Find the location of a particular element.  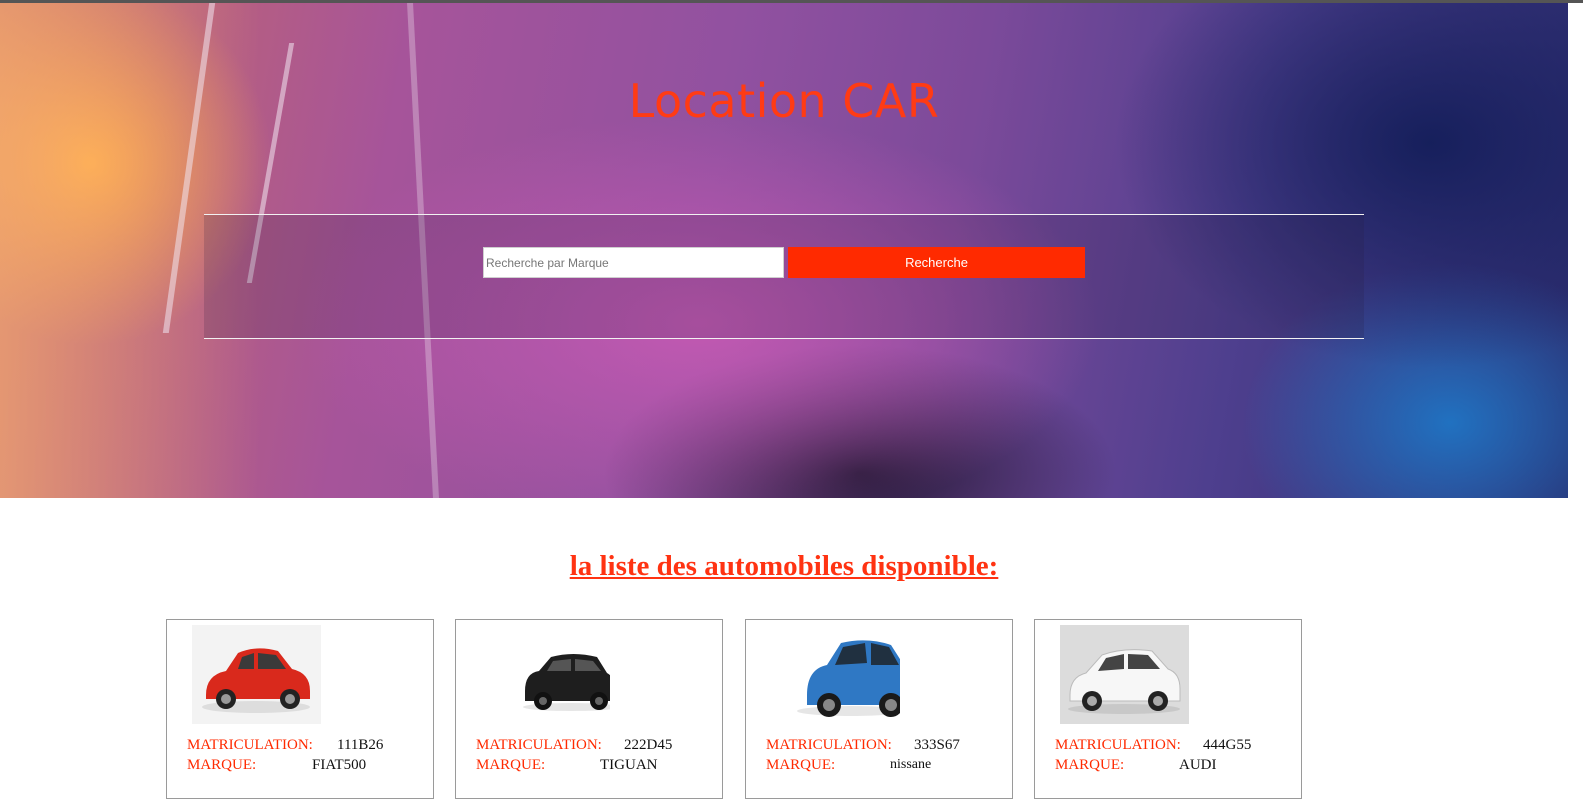

car-card: MATRICULATION: 444G55 MARQUE: AUDI is located at coordinates (1168, 709).